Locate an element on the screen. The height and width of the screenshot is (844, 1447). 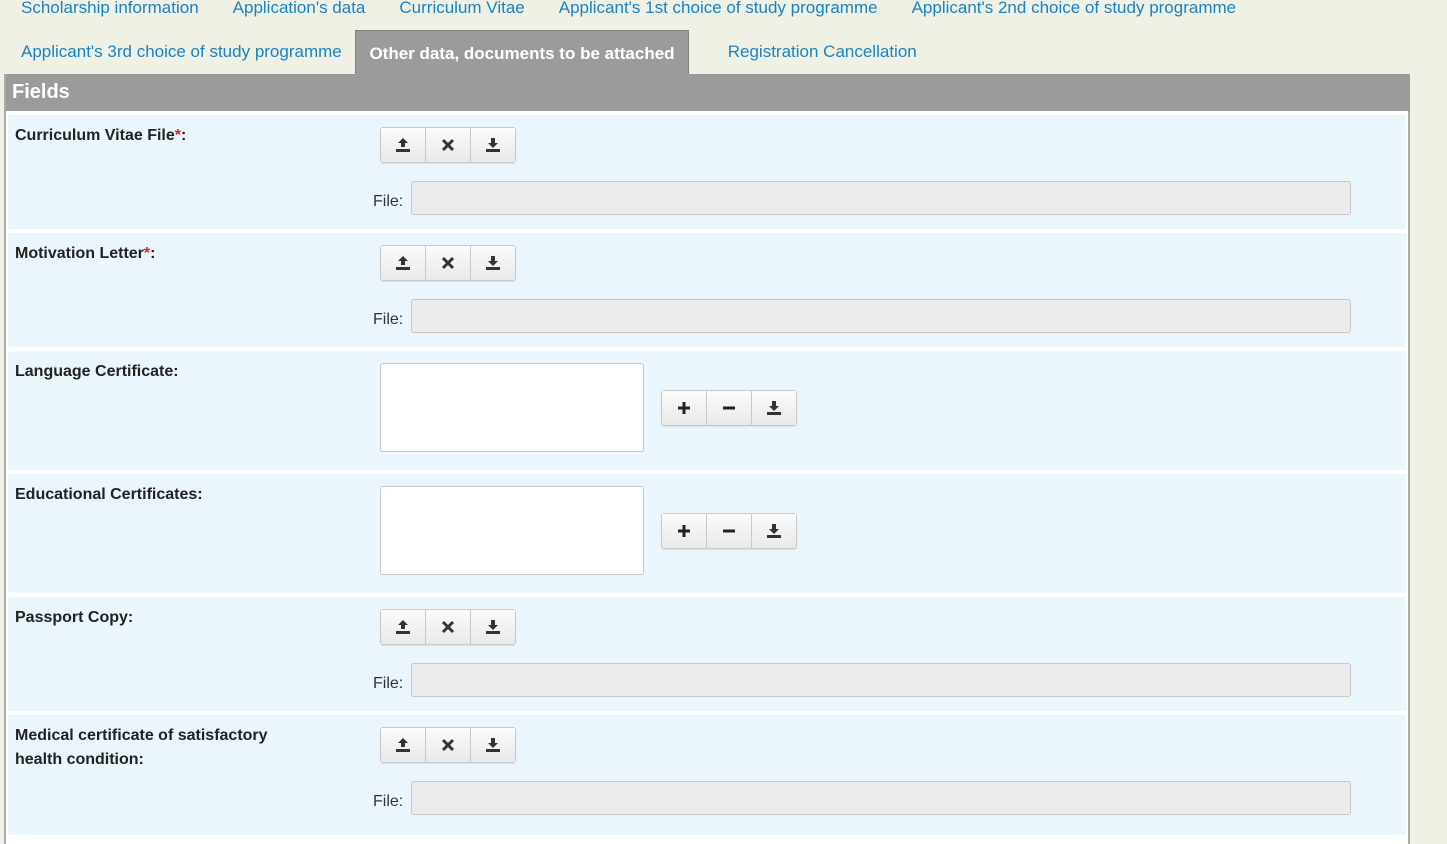
field-label: Language Certificate: is located at coordinates (97, 371).